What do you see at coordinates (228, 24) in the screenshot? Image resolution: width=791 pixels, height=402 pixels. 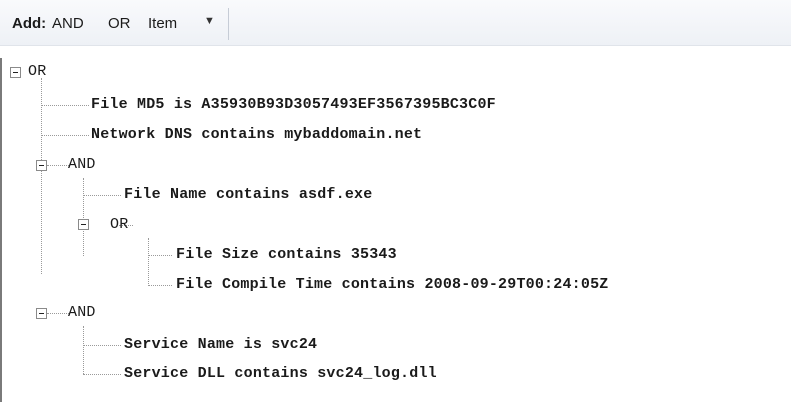 I see `toolbar-separator` at bounding box center [228, 24].